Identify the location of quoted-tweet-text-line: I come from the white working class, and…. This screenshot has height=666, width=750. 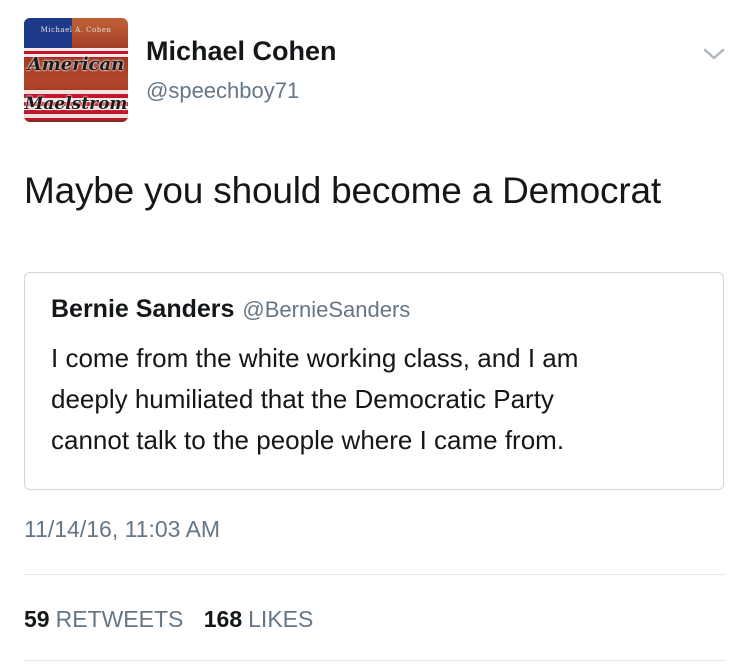
(315, 358).